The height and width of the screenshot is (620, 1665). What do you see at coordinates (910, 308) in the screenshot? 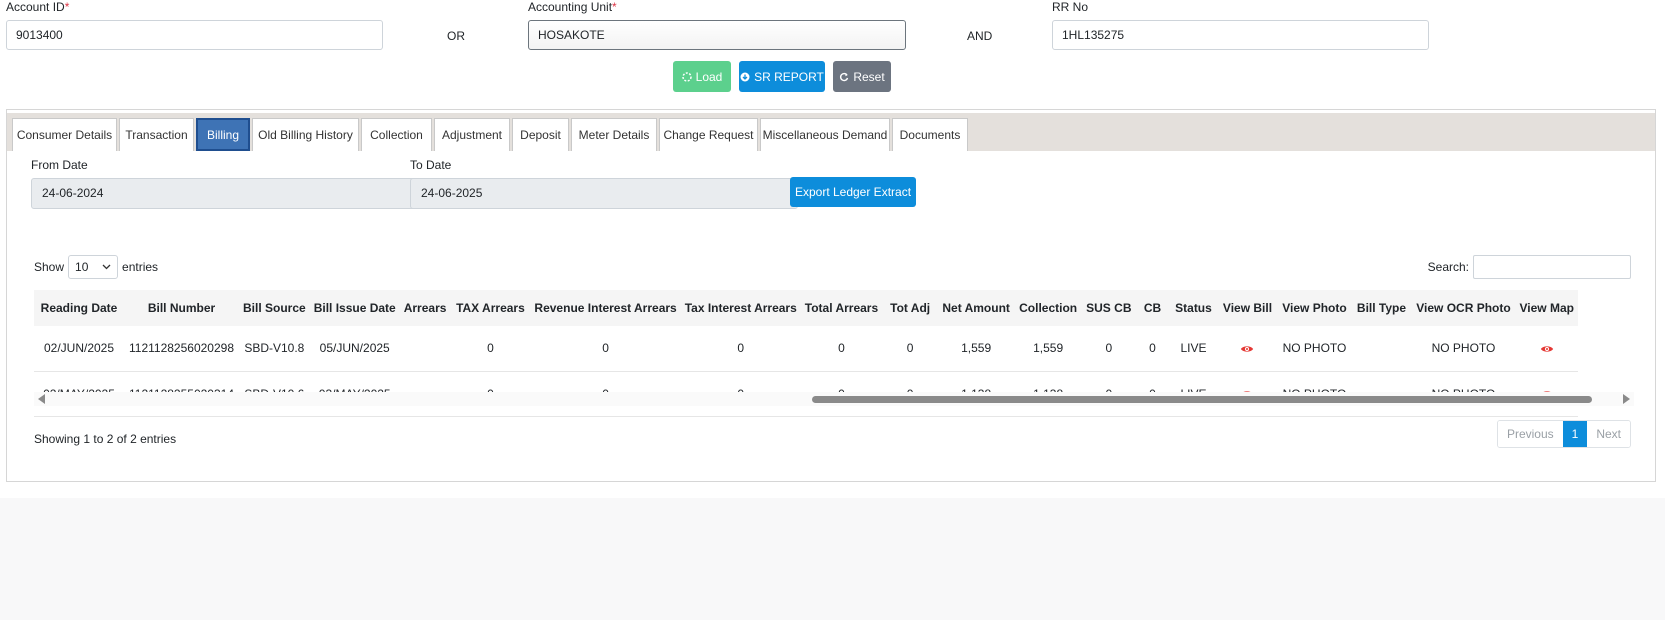
I see `col-tot-adj: Tot Adj` at bounding box center [910, 308].